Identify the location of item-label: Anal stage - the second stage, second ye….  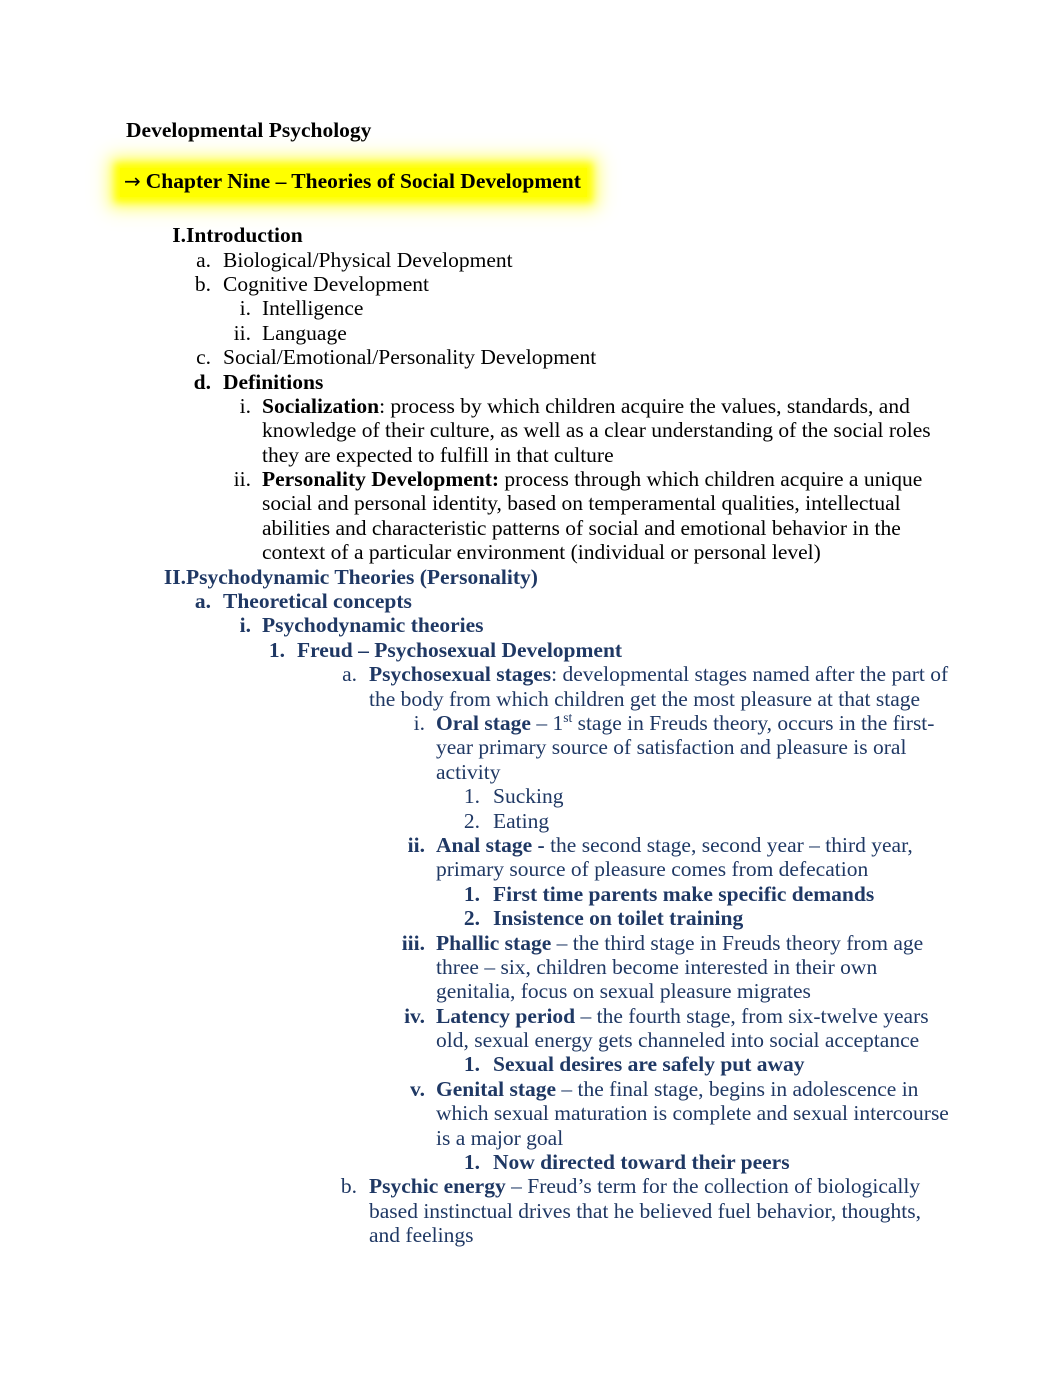
(688, 857).